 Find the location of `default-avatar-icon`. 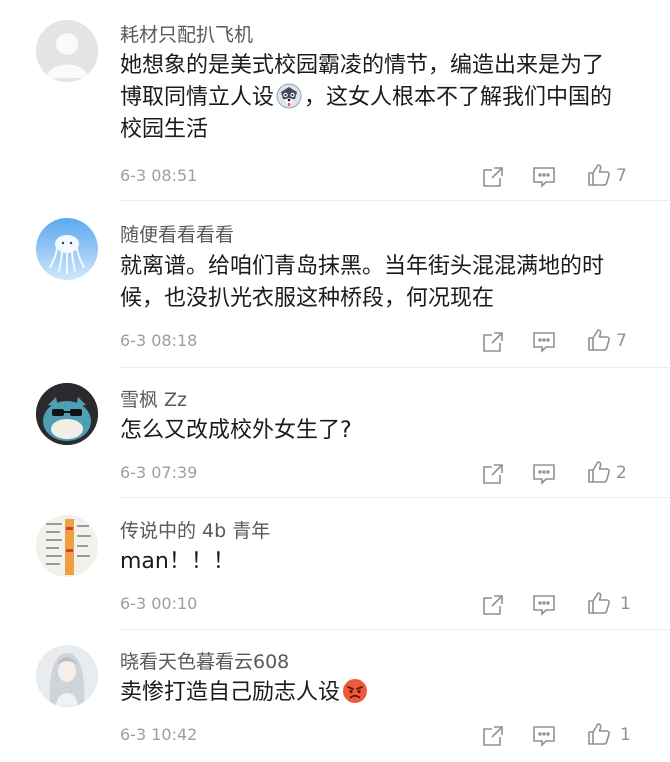

default-avatar-icon is located at coordinates (67, 51).